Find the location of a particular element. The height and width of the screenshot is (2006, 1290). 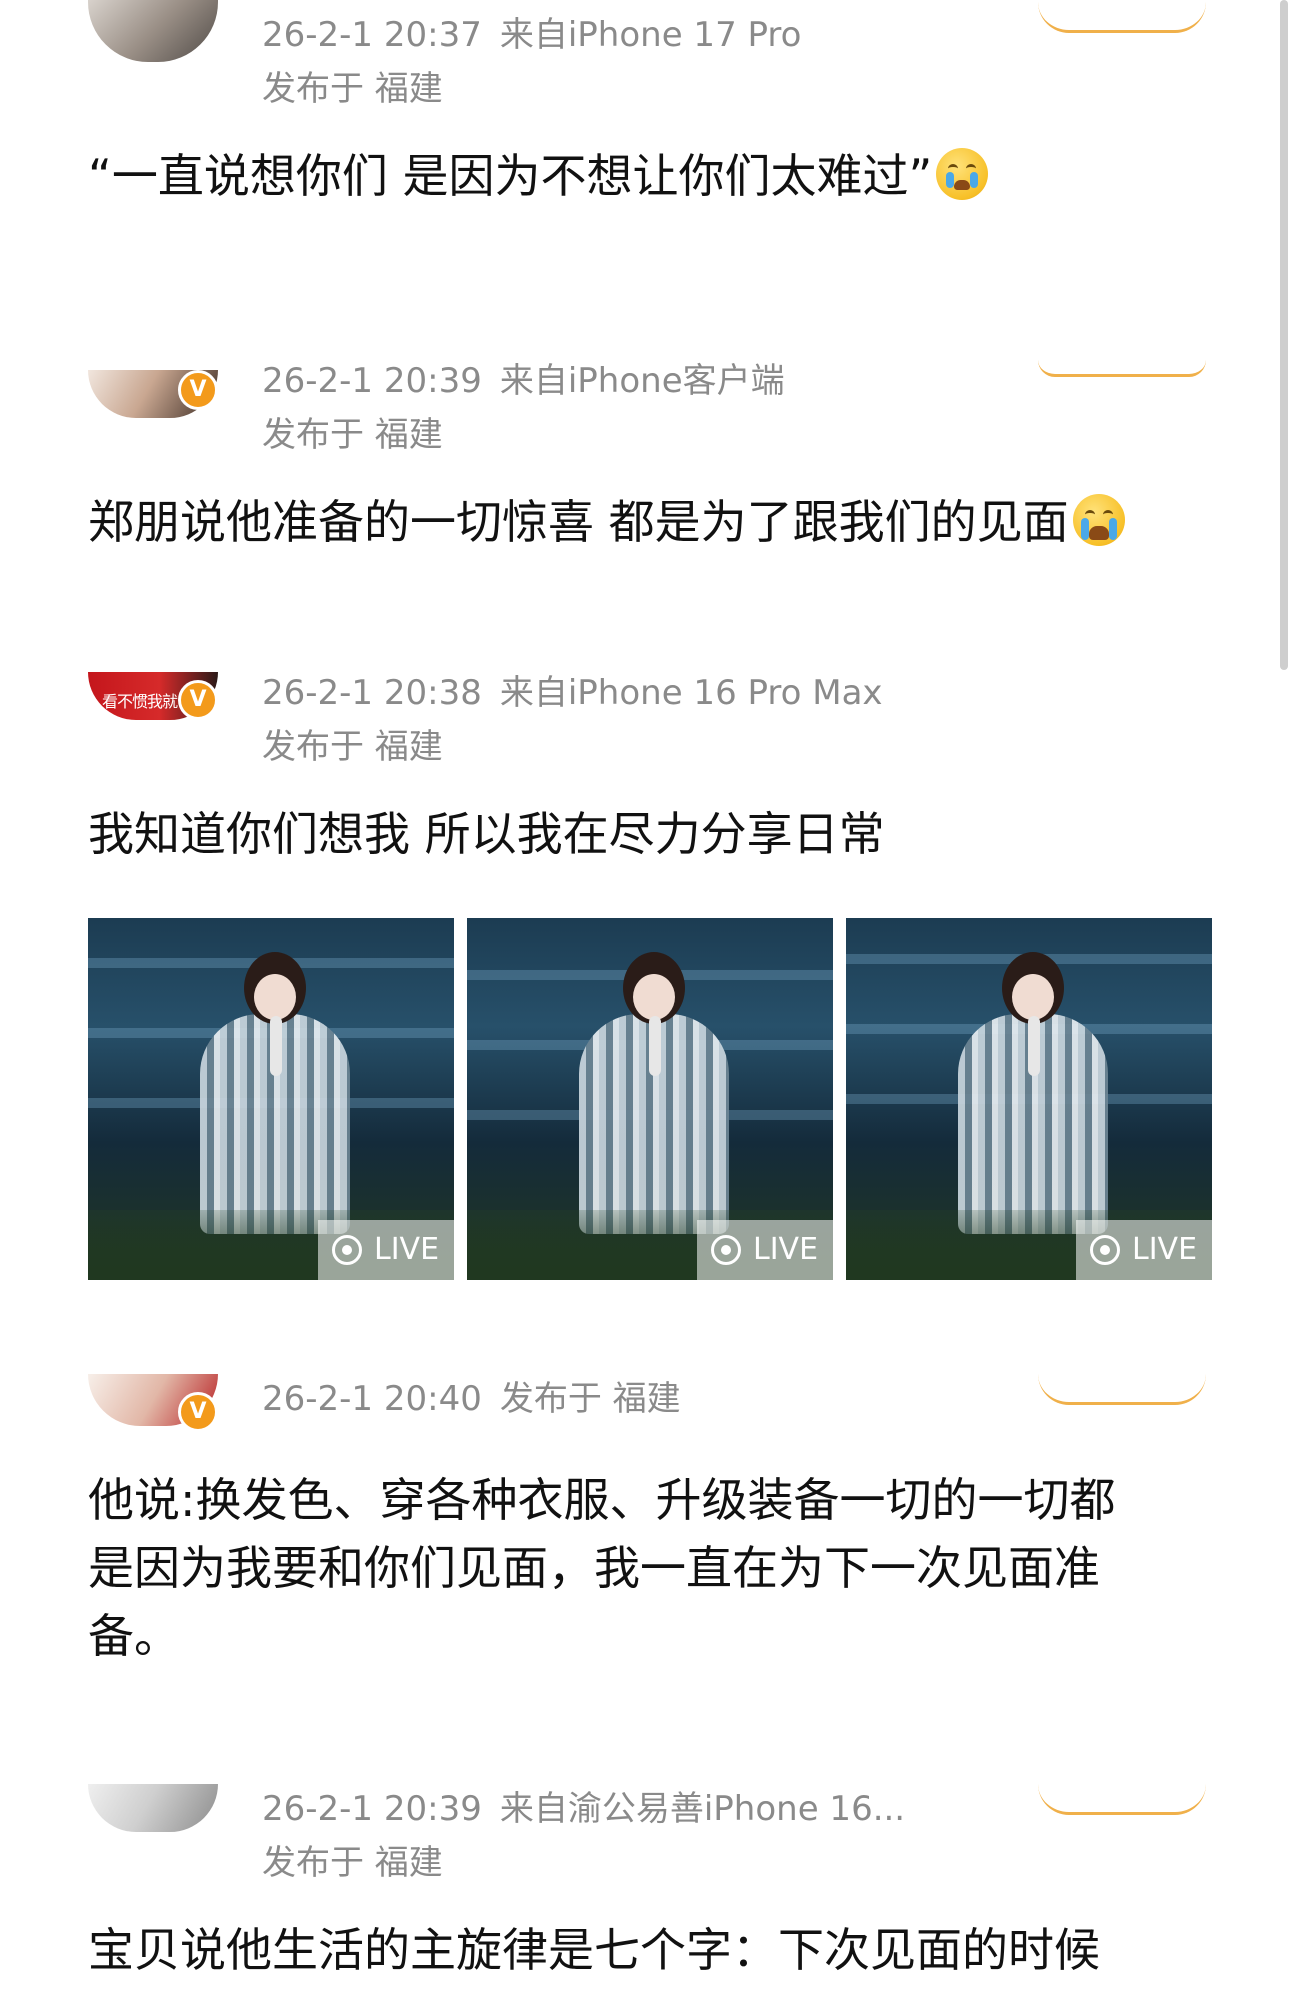

post-source: 来自iPhone客户端 is located at coordinates (642, 381).